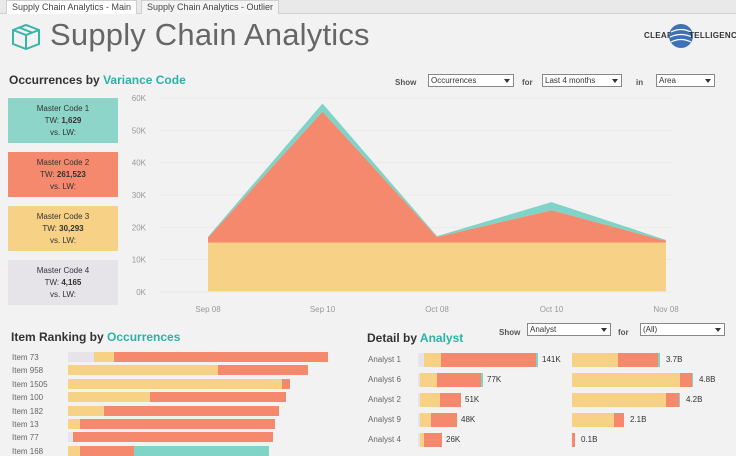 The image size is (736, 456). What do you see at coordinates (640, 82) in the screenshot?
I see `in-label: in` at bounding box center [640, 82].